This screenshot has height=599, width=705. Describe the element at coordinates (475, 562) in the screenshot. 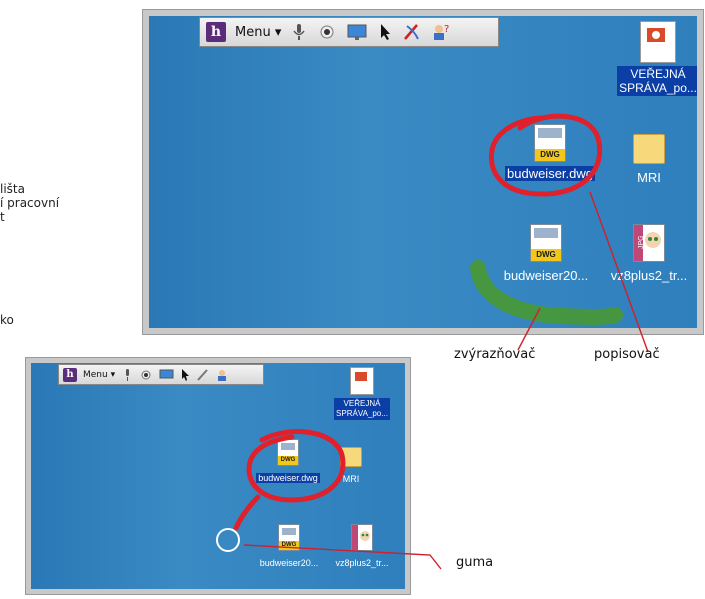

I see `callout-eraser: guma` at that location.